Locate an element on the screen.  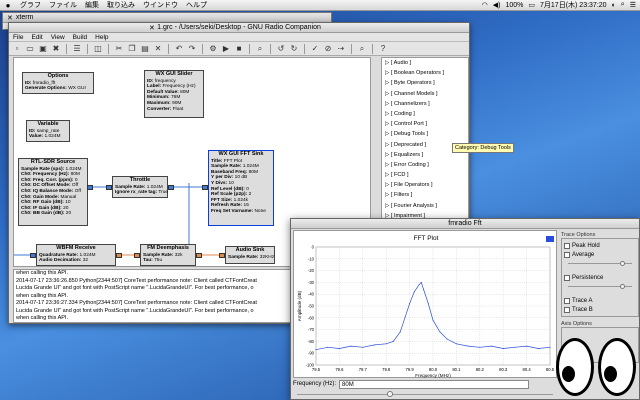
prefs-icon: ☰ is located at coordinates (77, 49).